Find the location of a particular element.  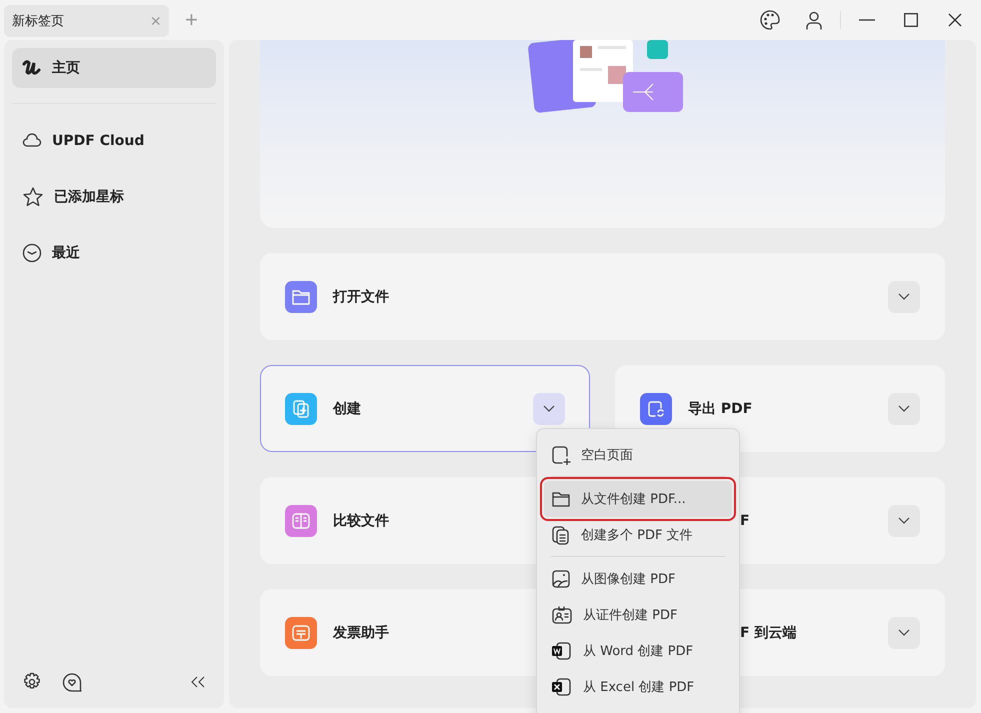

card-label: 打开文件 is located at coordinates (361, 297).